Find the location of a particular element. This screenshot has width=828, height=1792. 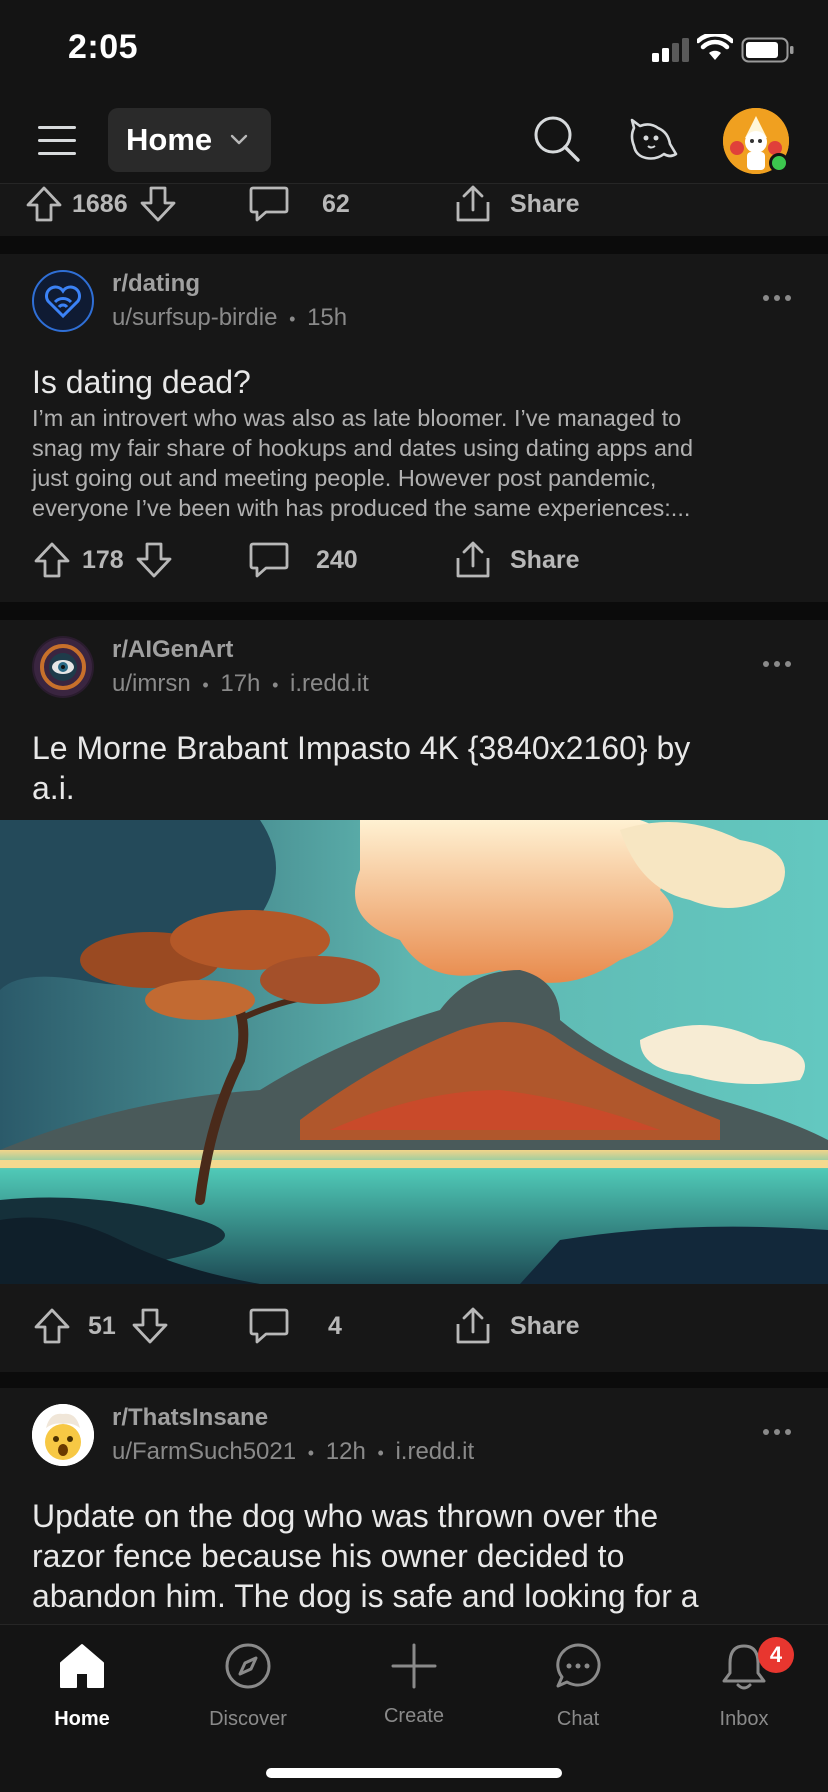

subreddit-icon-aigenart is located at coordinates (63, 667).